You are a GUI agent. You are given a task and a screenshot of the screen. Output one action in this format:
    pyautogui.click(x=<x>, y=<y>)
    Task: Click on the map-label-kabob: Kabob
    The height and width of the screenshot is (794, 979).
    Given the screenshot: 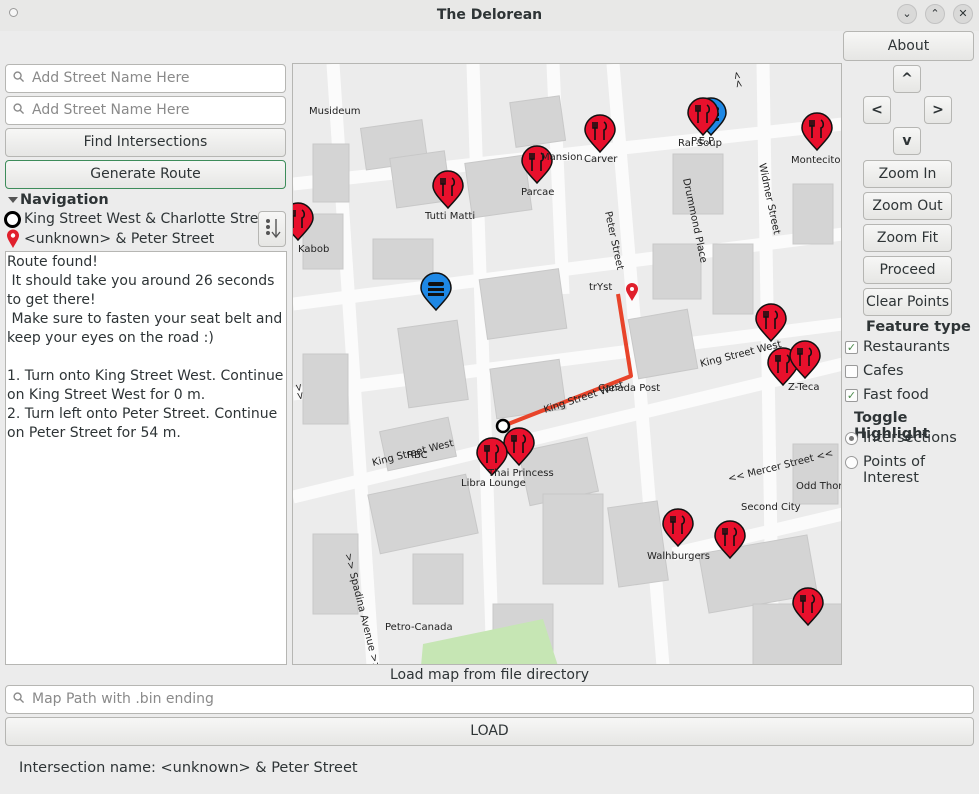 What is the action you would take?
    pyautogui.click(x=313, y=249)
    